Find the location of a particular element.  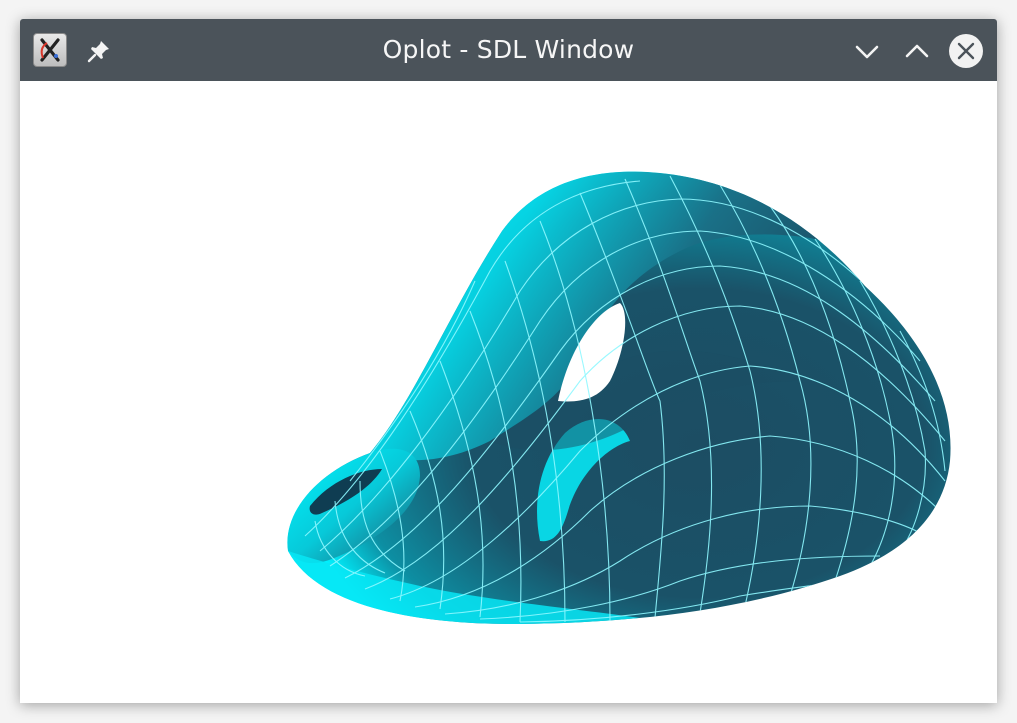

chevron-up-icon is located at coordinates (917, 51).